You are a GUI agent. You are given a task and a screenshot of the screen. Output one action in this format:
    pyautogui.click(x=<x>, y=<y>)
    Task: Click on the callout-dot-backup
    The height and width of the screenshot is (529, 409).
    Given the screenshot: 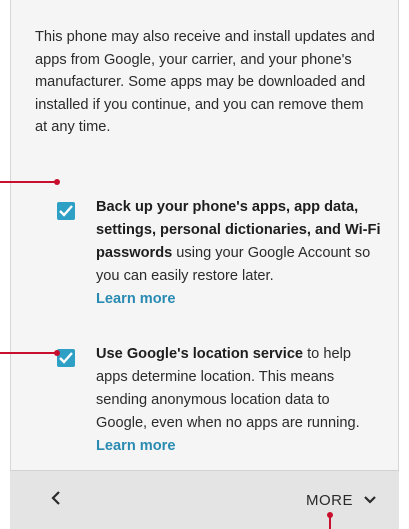 What is the action you would take?
    pyautogui.click(x=57, y=182)
    